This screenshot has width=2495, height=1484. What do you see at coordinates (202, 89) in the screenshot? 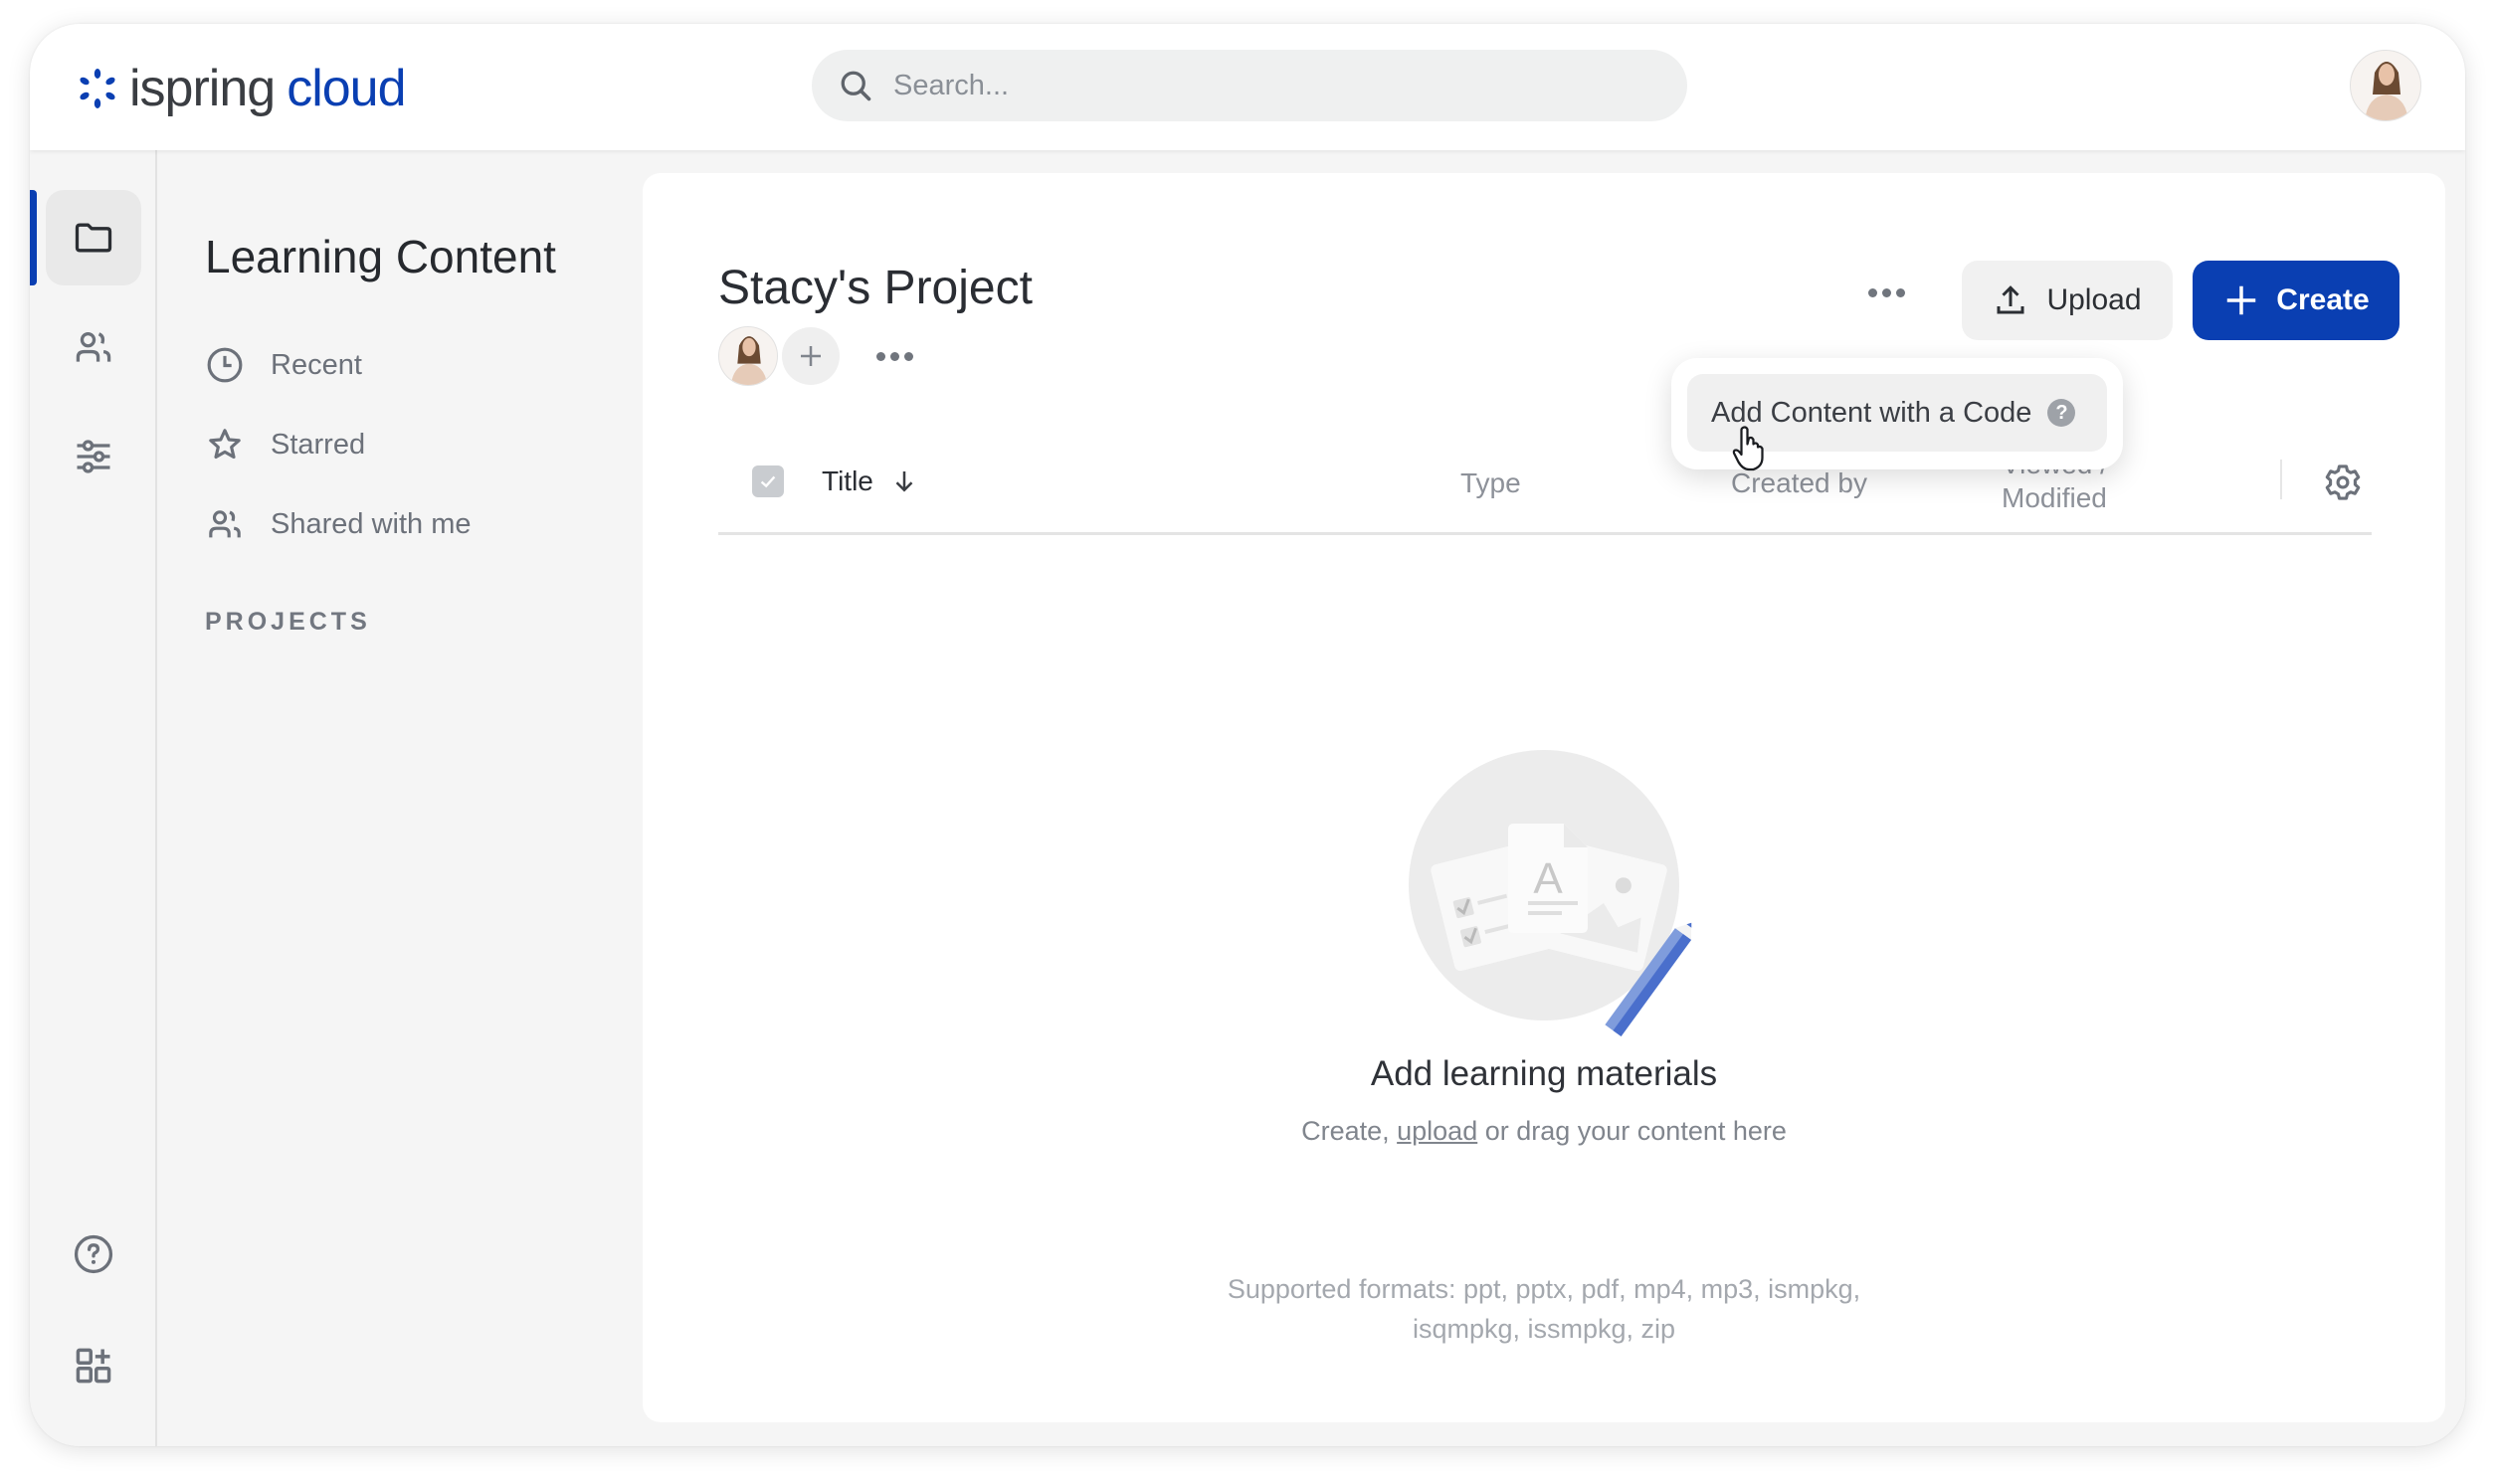
I see `logo-word-ispring: ispring` at bounding box center [202, 89].